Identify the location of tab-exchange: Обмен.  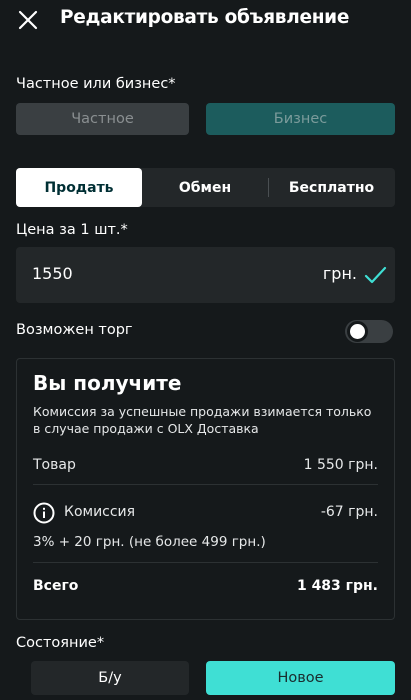
(205, 187).